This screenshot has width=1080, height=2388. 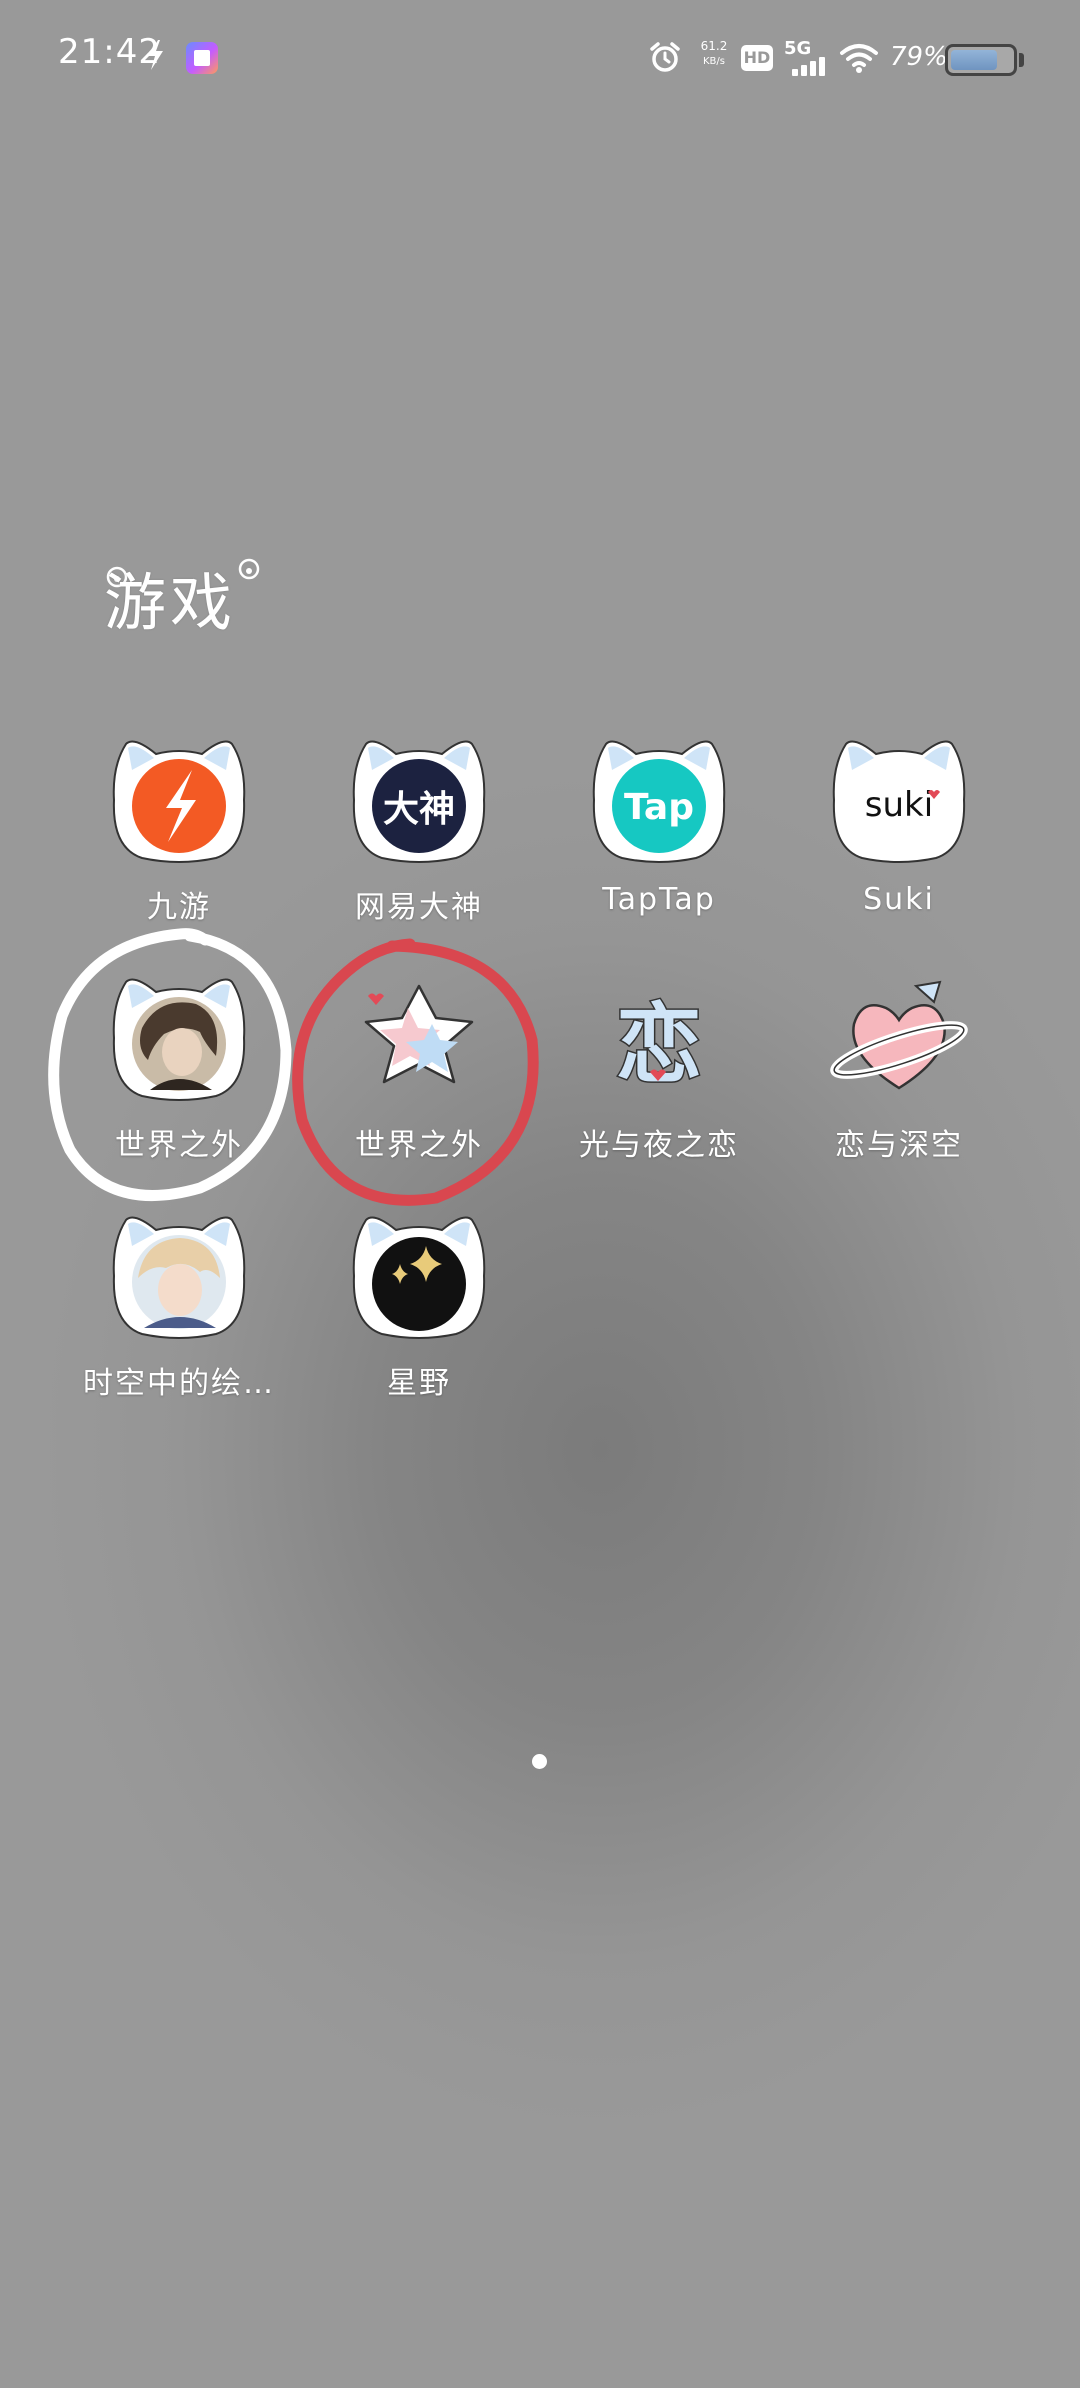 I want to click on app-netease-dashen: 大神 网易大神, so click(x=419, y=830).